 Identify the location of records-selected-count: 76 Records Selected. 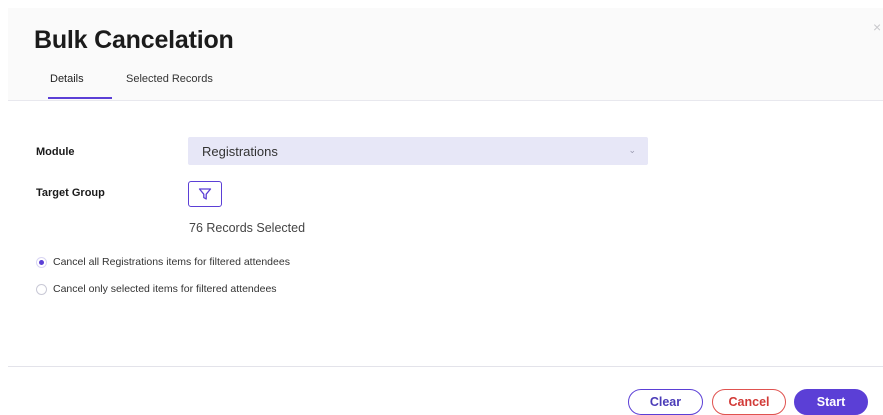
(247, 228).